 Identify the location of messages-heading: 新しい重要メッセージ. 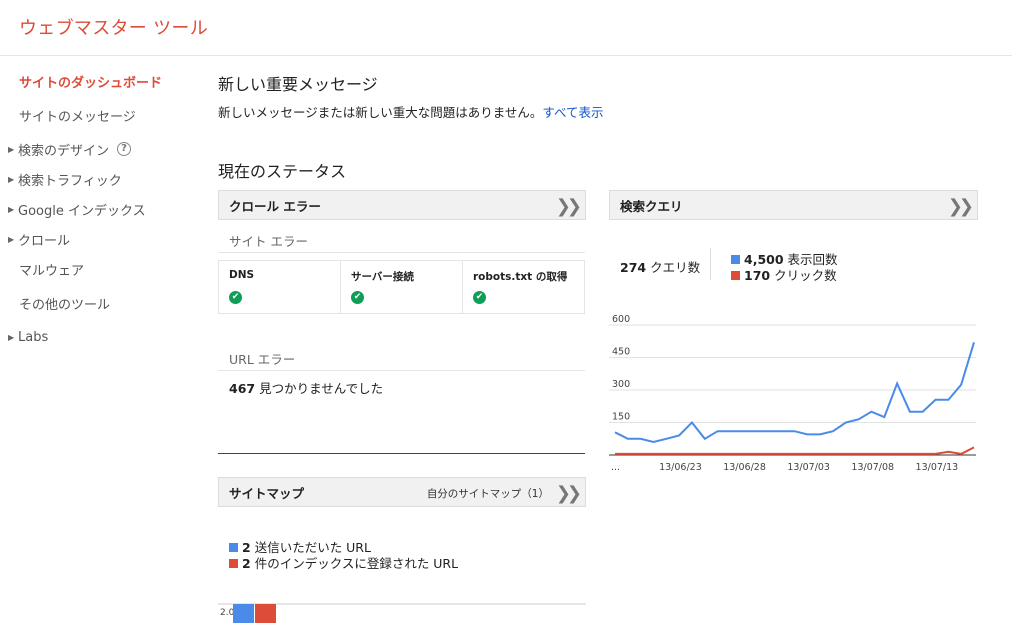
(298, 84).